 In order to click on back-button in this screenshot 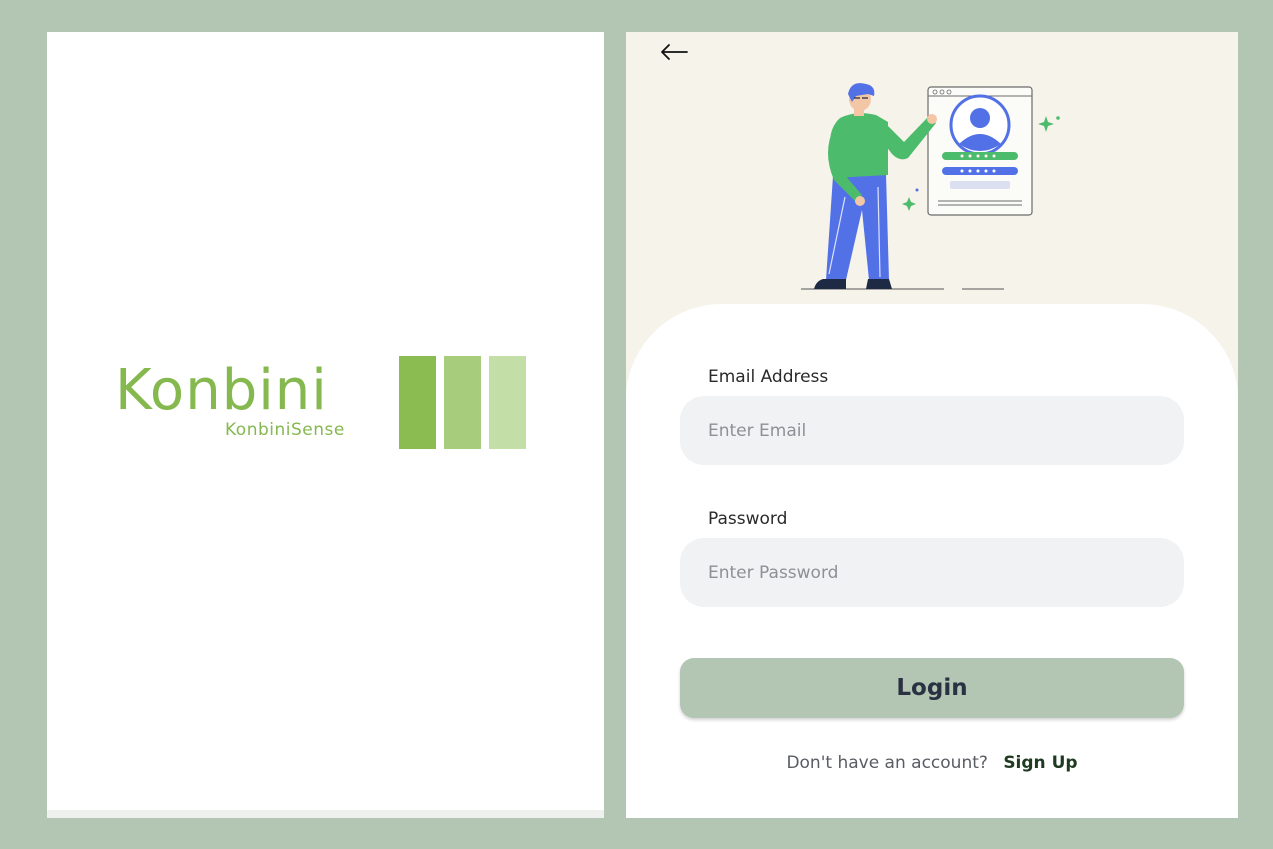, I will do `click(674, 52)`.